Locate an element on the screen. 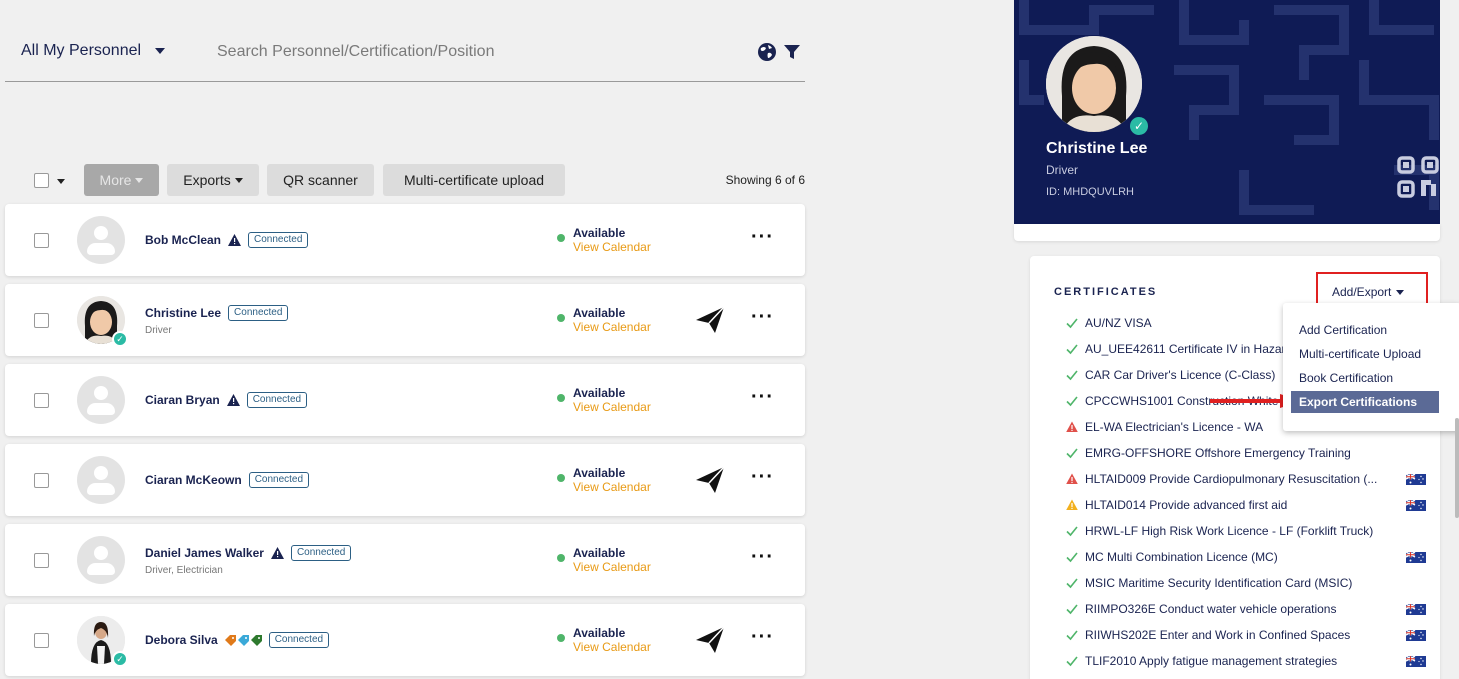  multi-certificate-upload-button: Multi-certificate upload is located at coordinates (474, 180).